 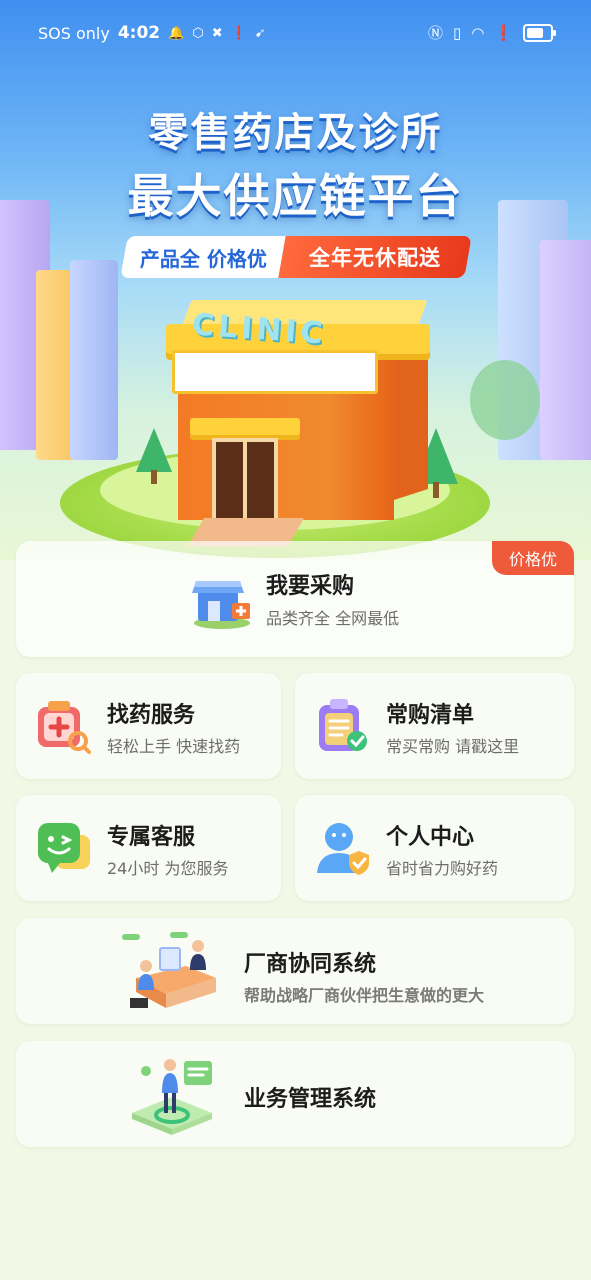 What do you see at coordinates (503, 32) in the screenshot?
I see `alert-icon-right: ❗` at bounding box center [503, 32].